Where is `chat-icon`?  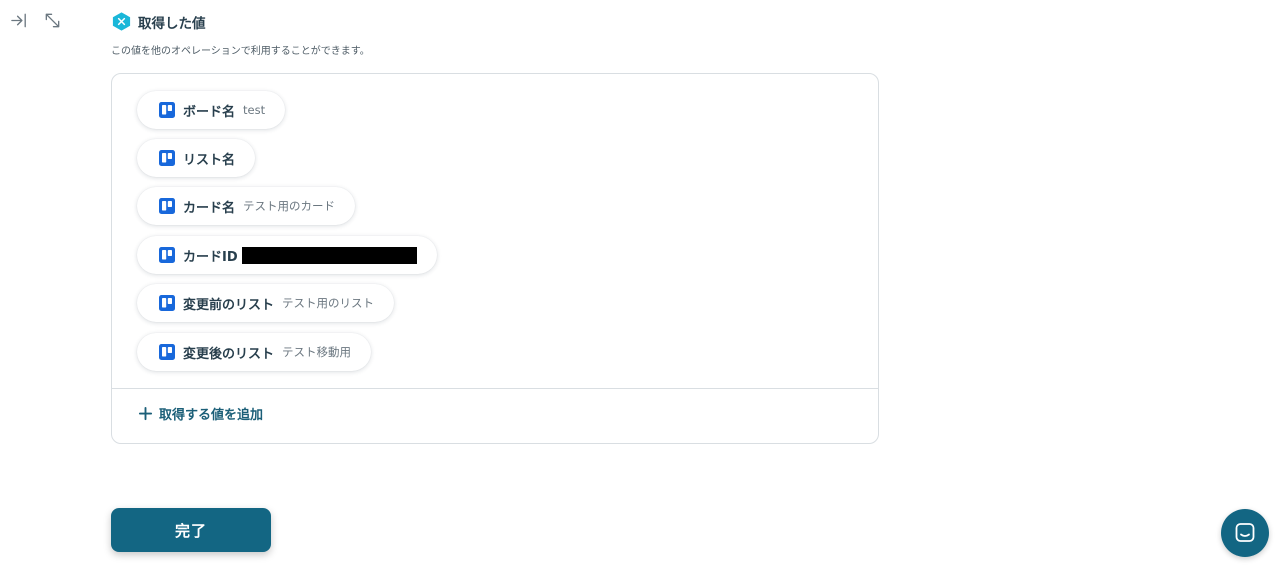
chat-icon is located at coordinates (1245, 532).